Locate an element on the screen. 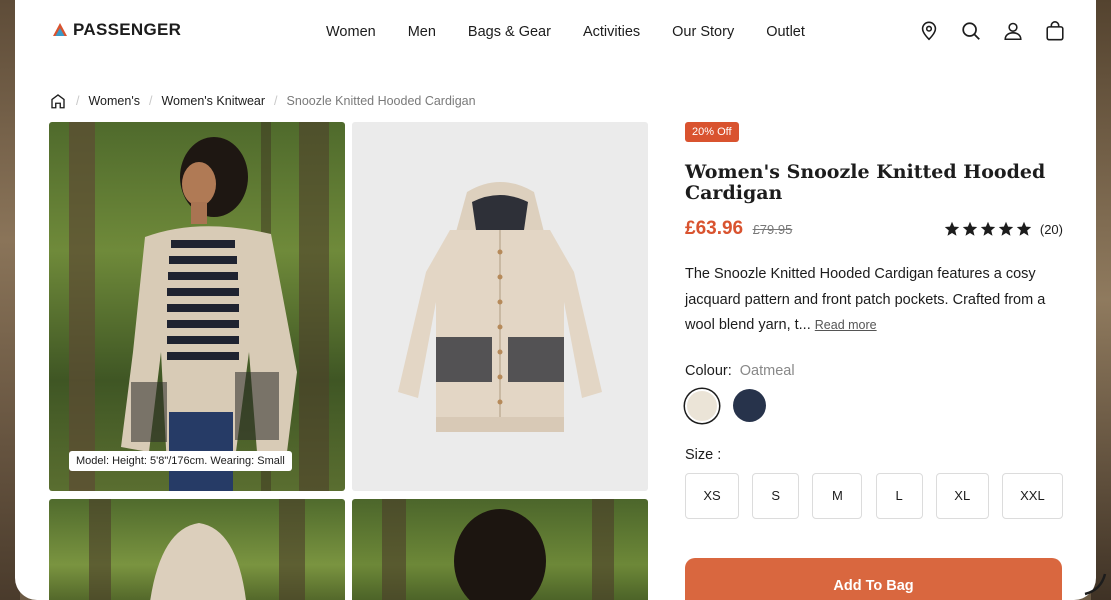 Image resolution: width=1111 pixels, height=600 pixels. brand-logo: PASSENGER is located at coordinates (116, 30).